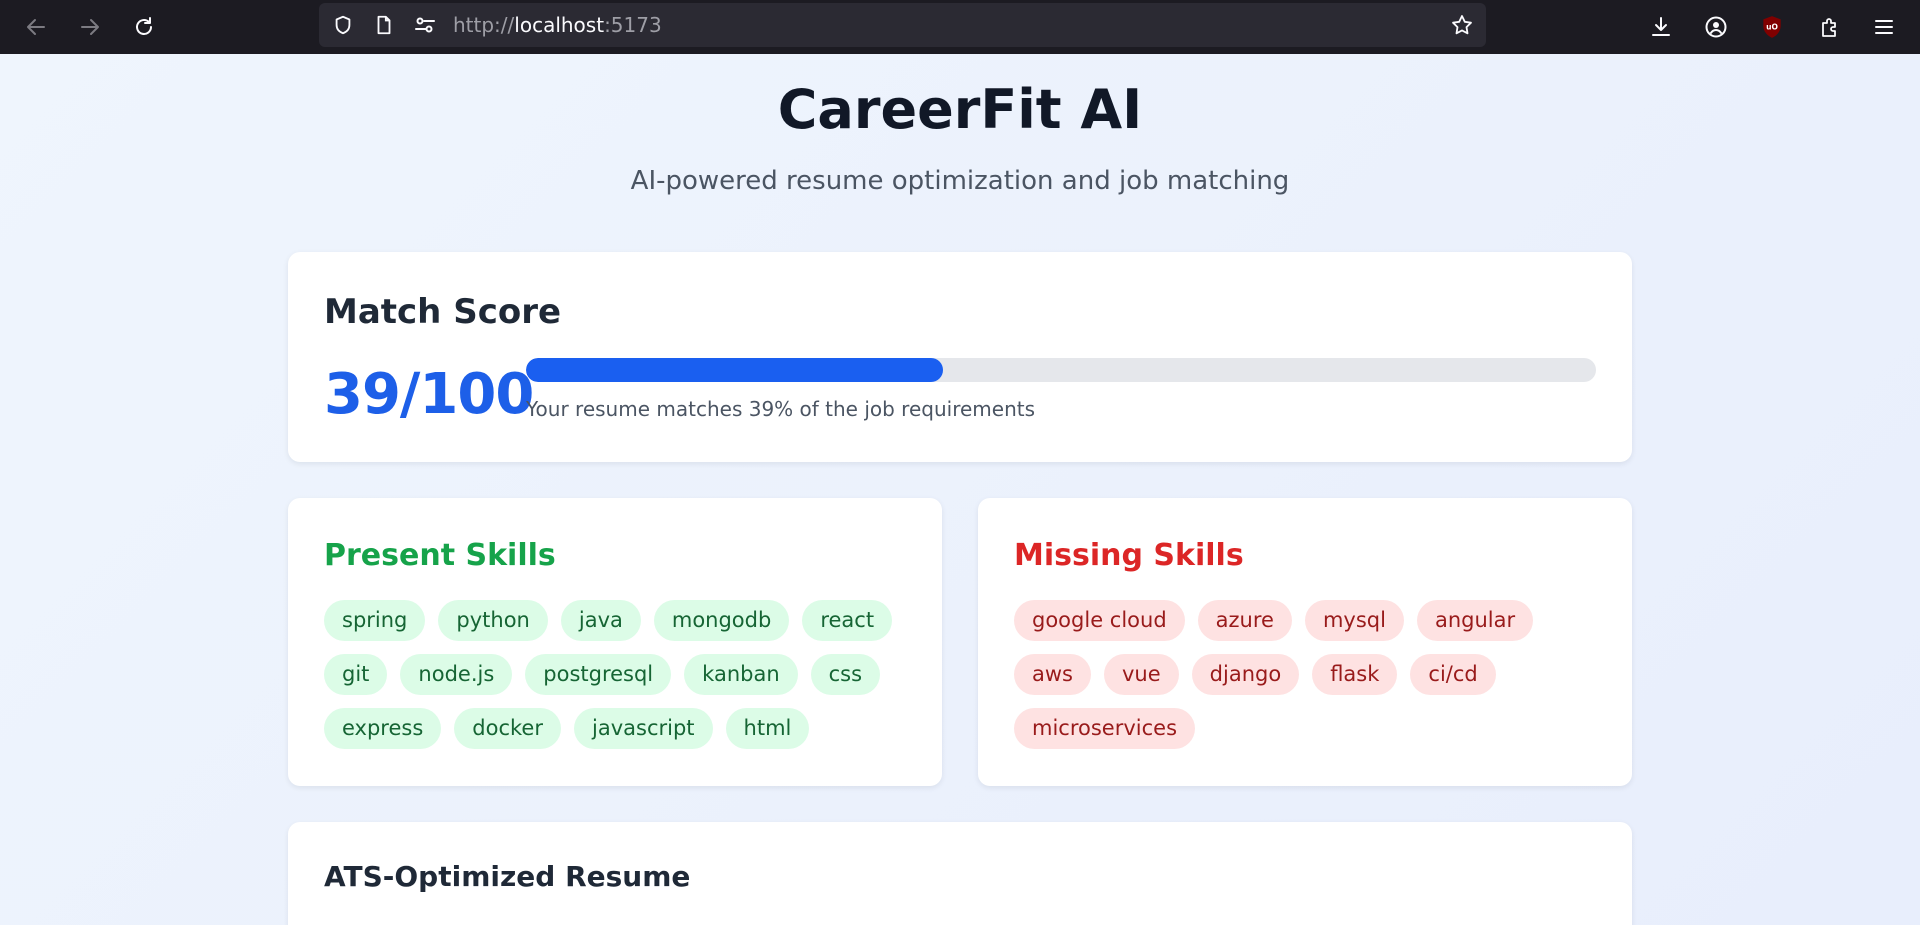  Describe the element at coordinates (384, 25) in the screenshot. I see `page-icon` at that location.